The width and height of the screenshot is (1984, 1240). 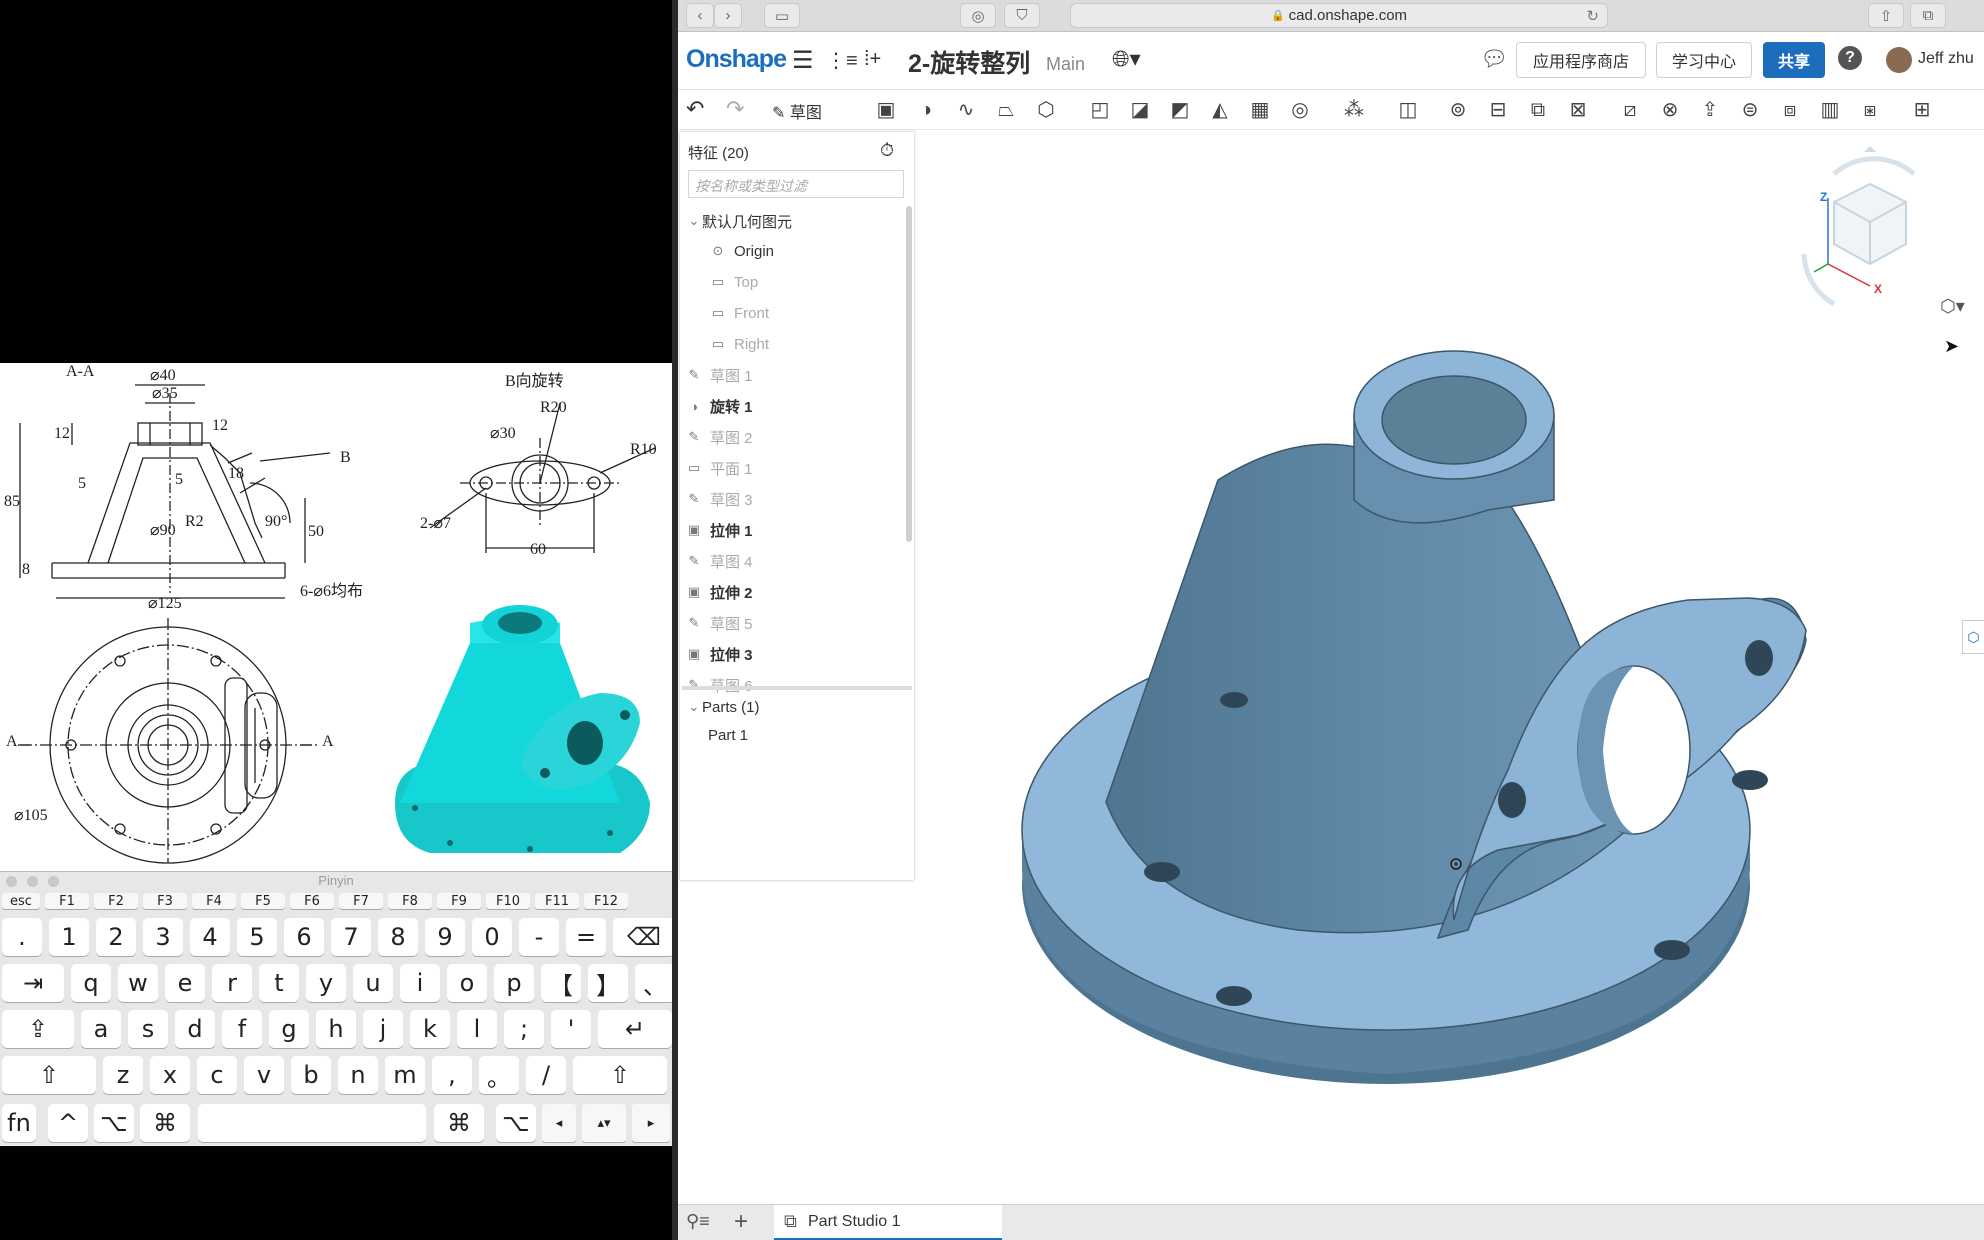 I want to click on key-row5-8: ▴▾, so click(x=604, y=1123).